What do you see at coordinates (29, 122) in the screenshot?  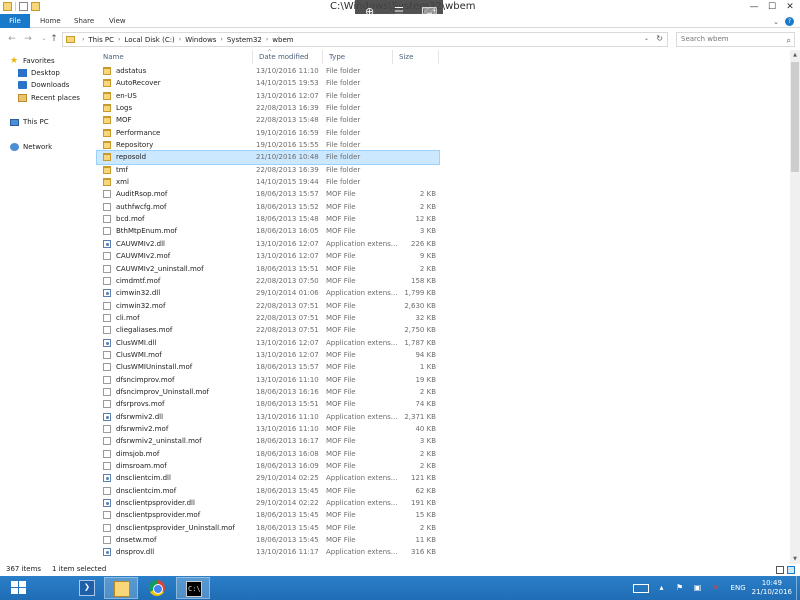 I see `nav-this-pc: This PC` at bounding box center [29, 122].